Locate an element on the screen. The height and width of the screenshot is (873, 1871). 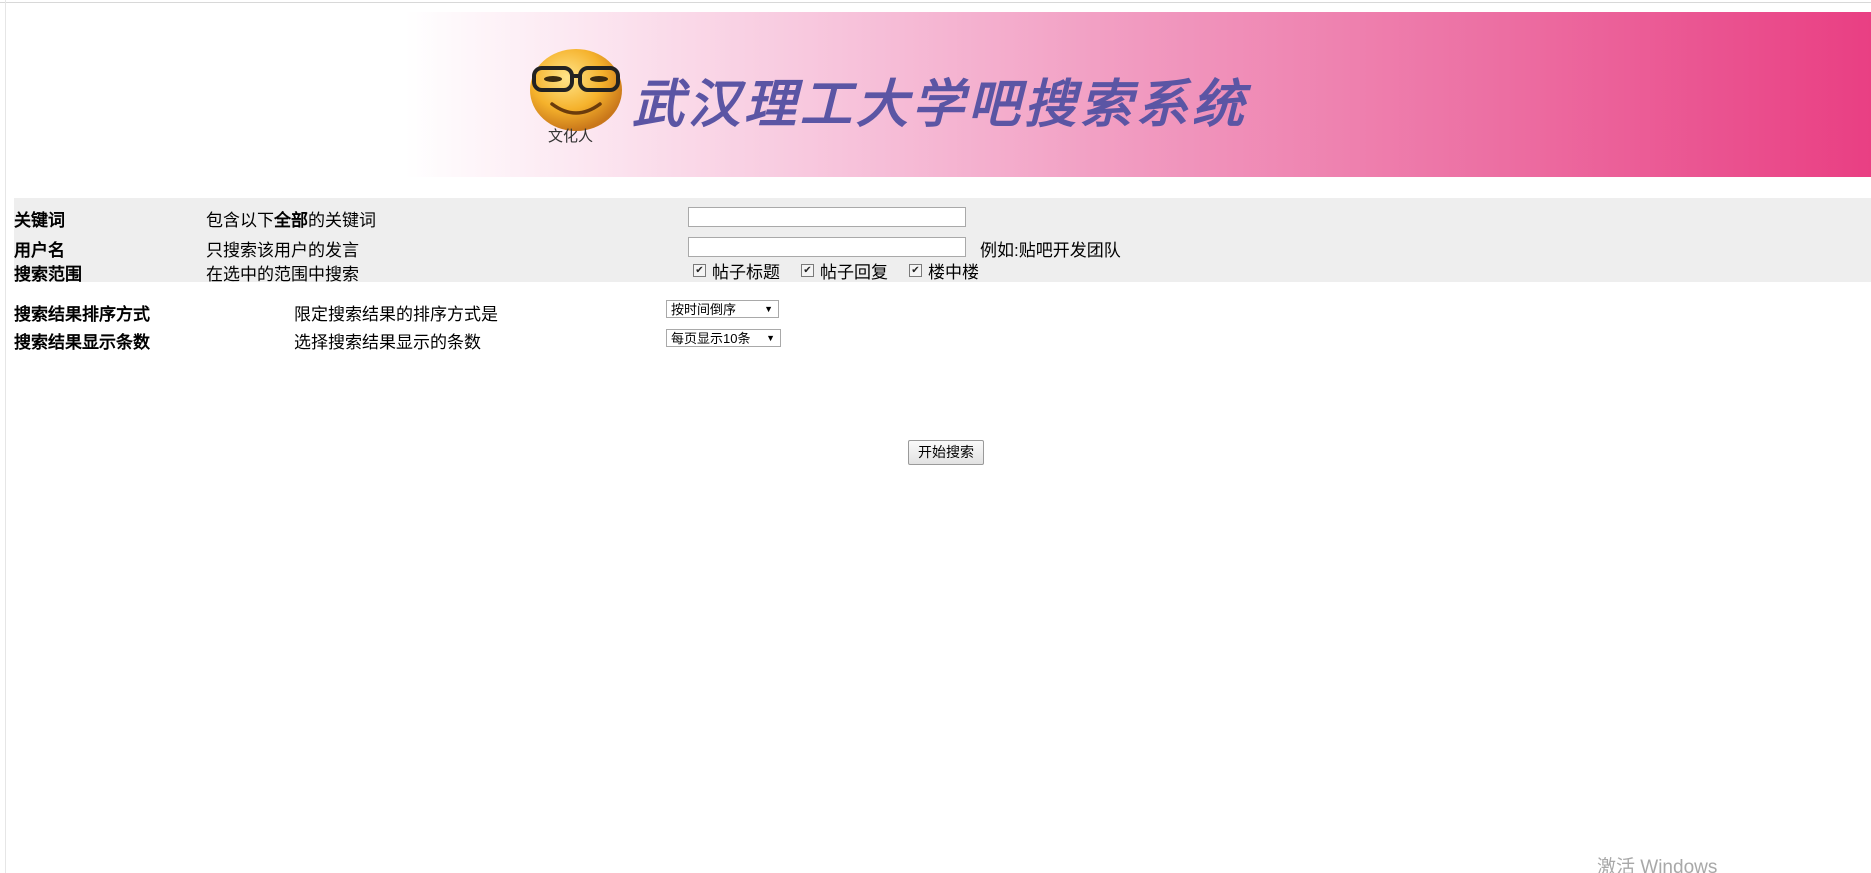
sort-label: 搜索结果排序方式 is located at coordinates (82, 314).